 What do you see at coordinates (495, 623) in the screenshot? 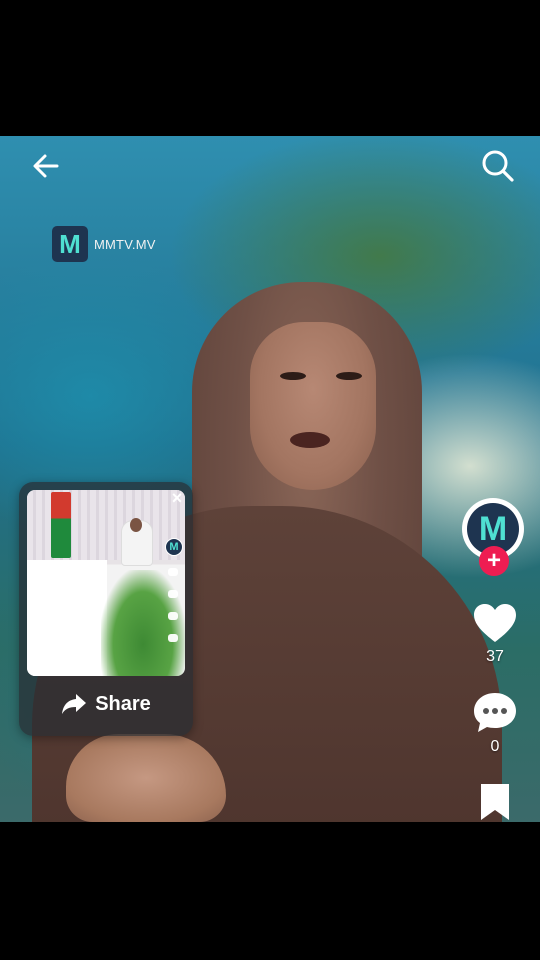
I see `heart-icon` at bounding box center [495, 623].